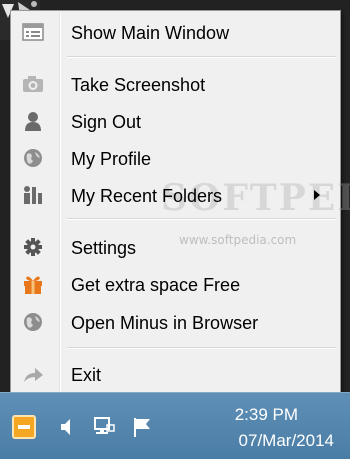  Describe the element at coordinates (317, 195) in the screenshot. I see `submenu-arrow-icon` at that location.